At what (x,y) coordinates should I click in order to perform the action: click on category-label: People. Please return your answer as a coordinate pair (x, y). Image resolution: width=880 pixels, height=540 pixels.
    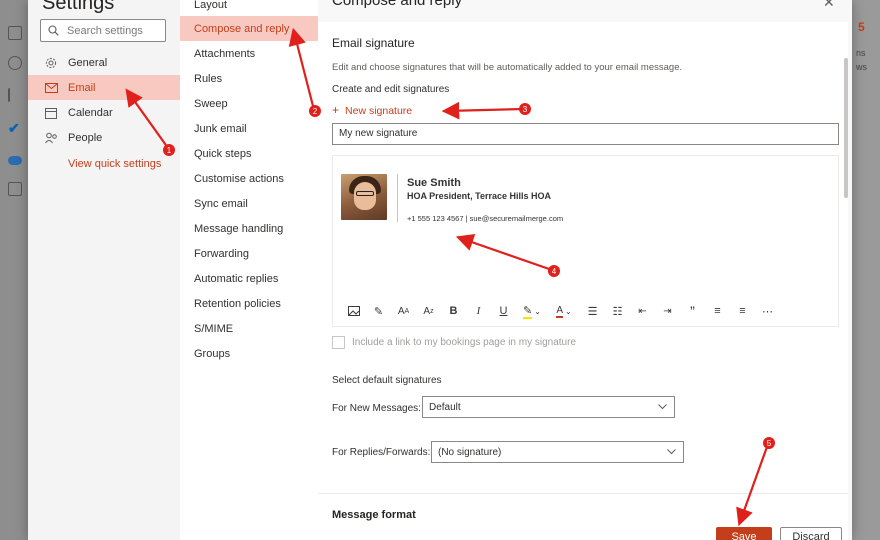
    Looking at the image, I should click on (85, 137).